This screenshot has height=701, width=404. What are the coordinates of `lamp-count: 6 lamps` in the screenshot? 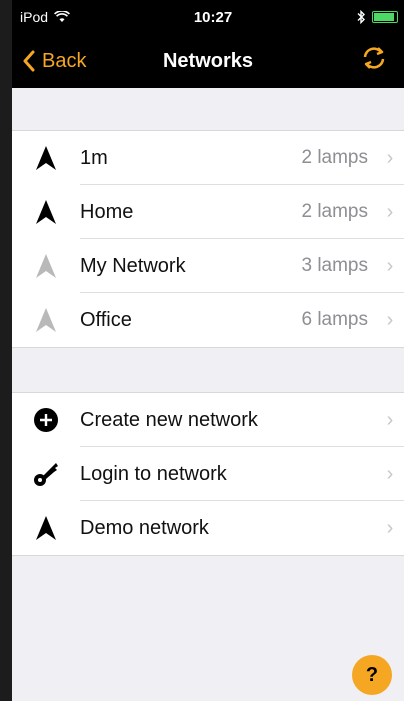 It's located at (334, 319).